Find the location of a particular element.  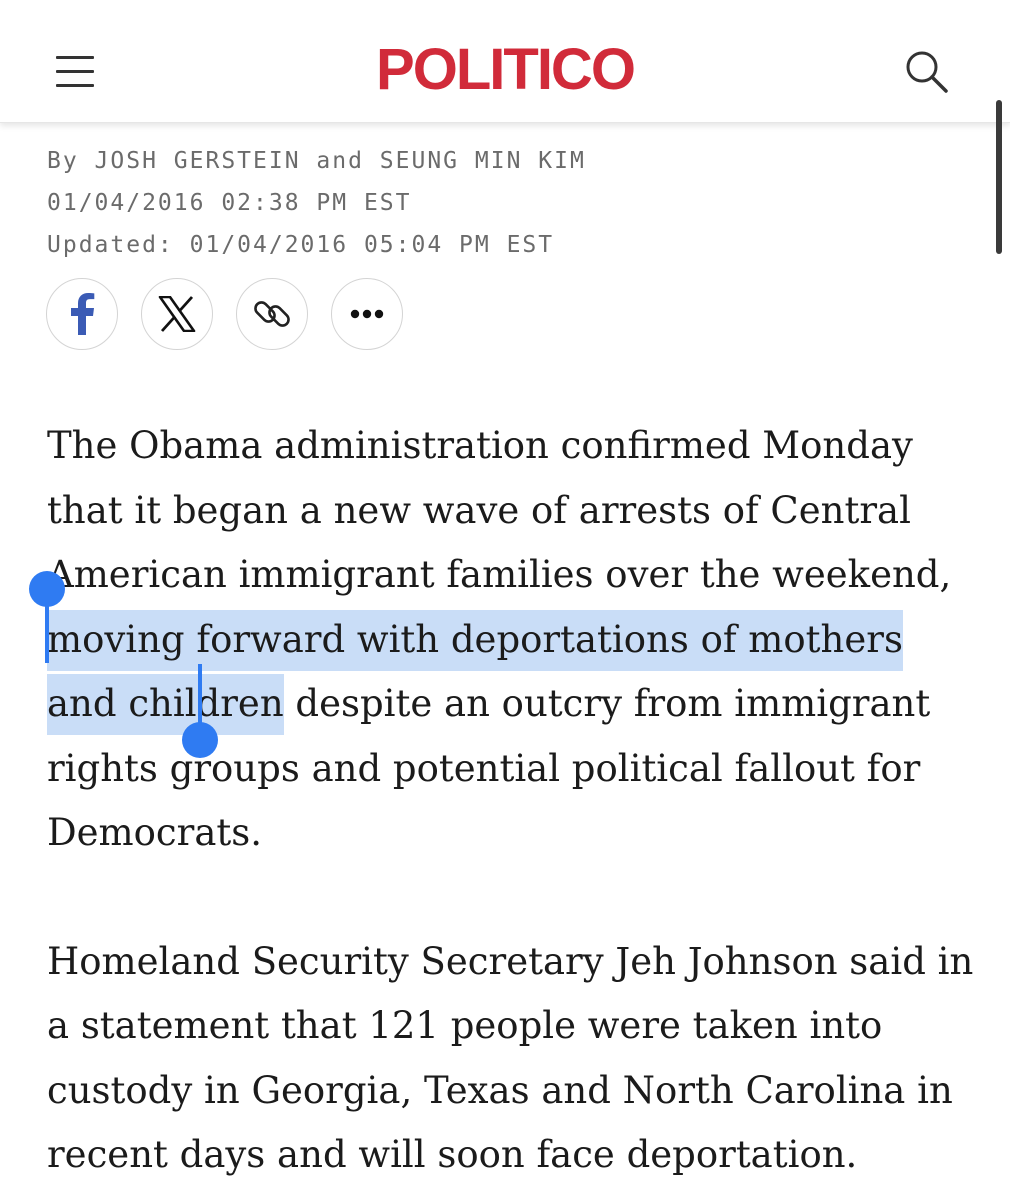

byline-authors: By JOSH GERSTEIN and SEUNG MIN KIM is located at coordinates (316, 161).